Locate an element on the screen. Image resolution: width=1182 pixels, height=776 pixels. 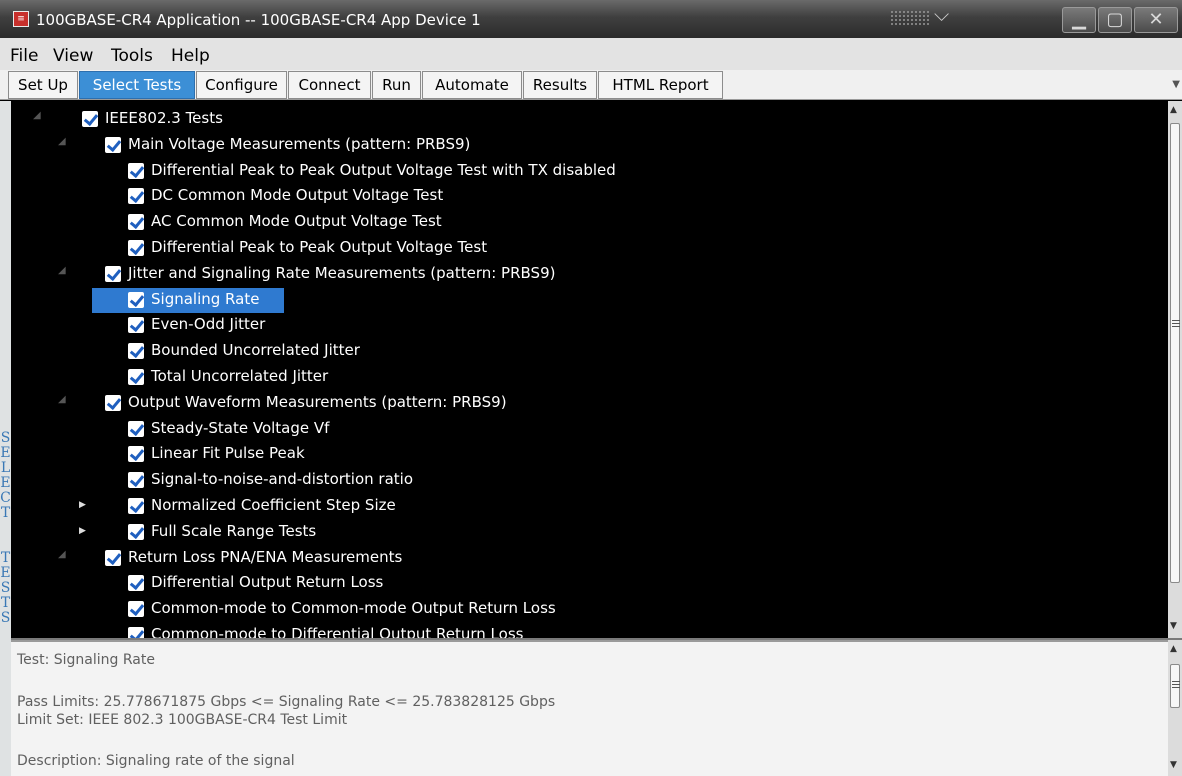
tree-item-label: Signaling Rate is located at coordinates (205, 298).